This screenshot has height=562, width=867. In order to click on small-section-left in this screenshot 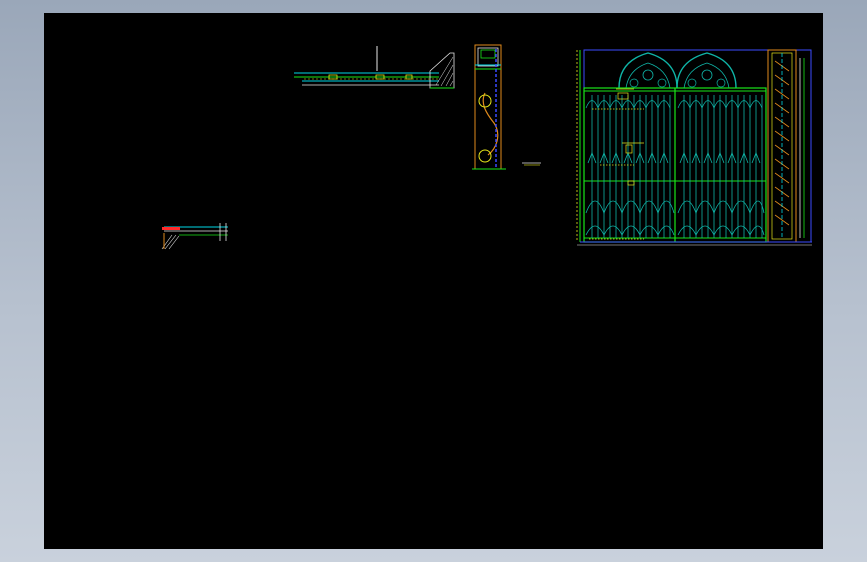, I will do `click(194, 236)`.